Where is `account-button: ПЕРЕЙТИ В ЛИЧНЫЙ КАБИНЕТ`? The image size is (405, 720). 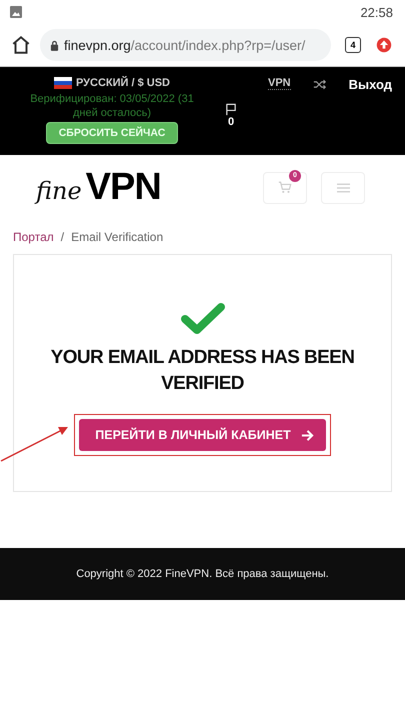
account-button: ПЕРЕЙТИ В ЛИЧНЫЙ КАБИНЕТ is located at coordinates (202, 435).